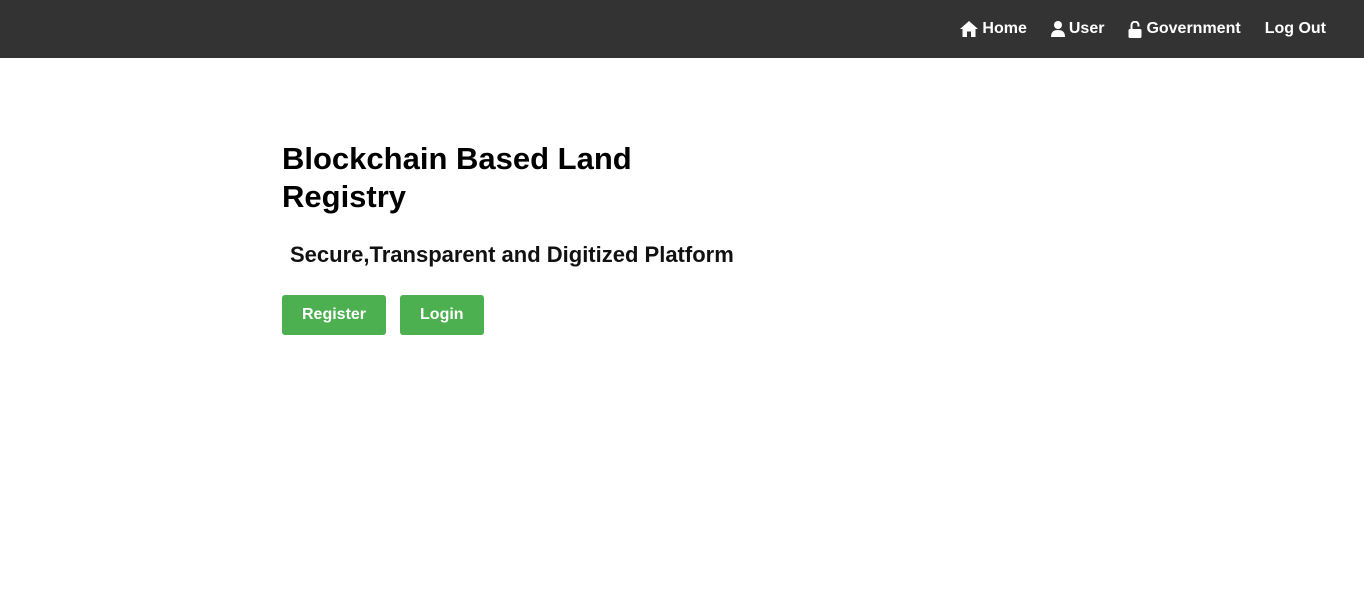 This screenshot has width=1364, height=597. Describe the element at coordinates (682, 29) in the screenshot. I see `top-navbar: Home User Government Log Out` at that location.